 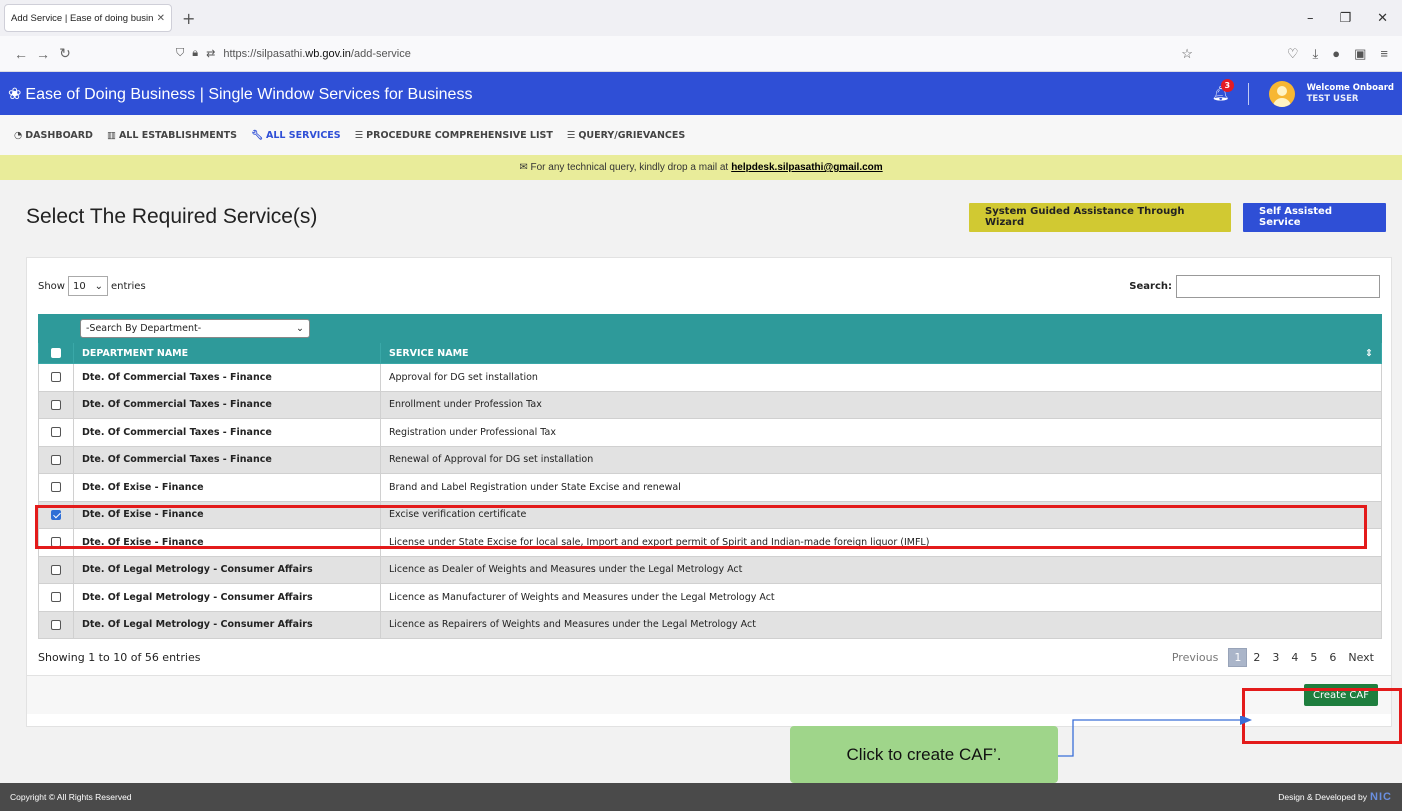 I want to click on nav-all-services: 🔧︎ ALL SERVICES, so click(x=296, y=135).